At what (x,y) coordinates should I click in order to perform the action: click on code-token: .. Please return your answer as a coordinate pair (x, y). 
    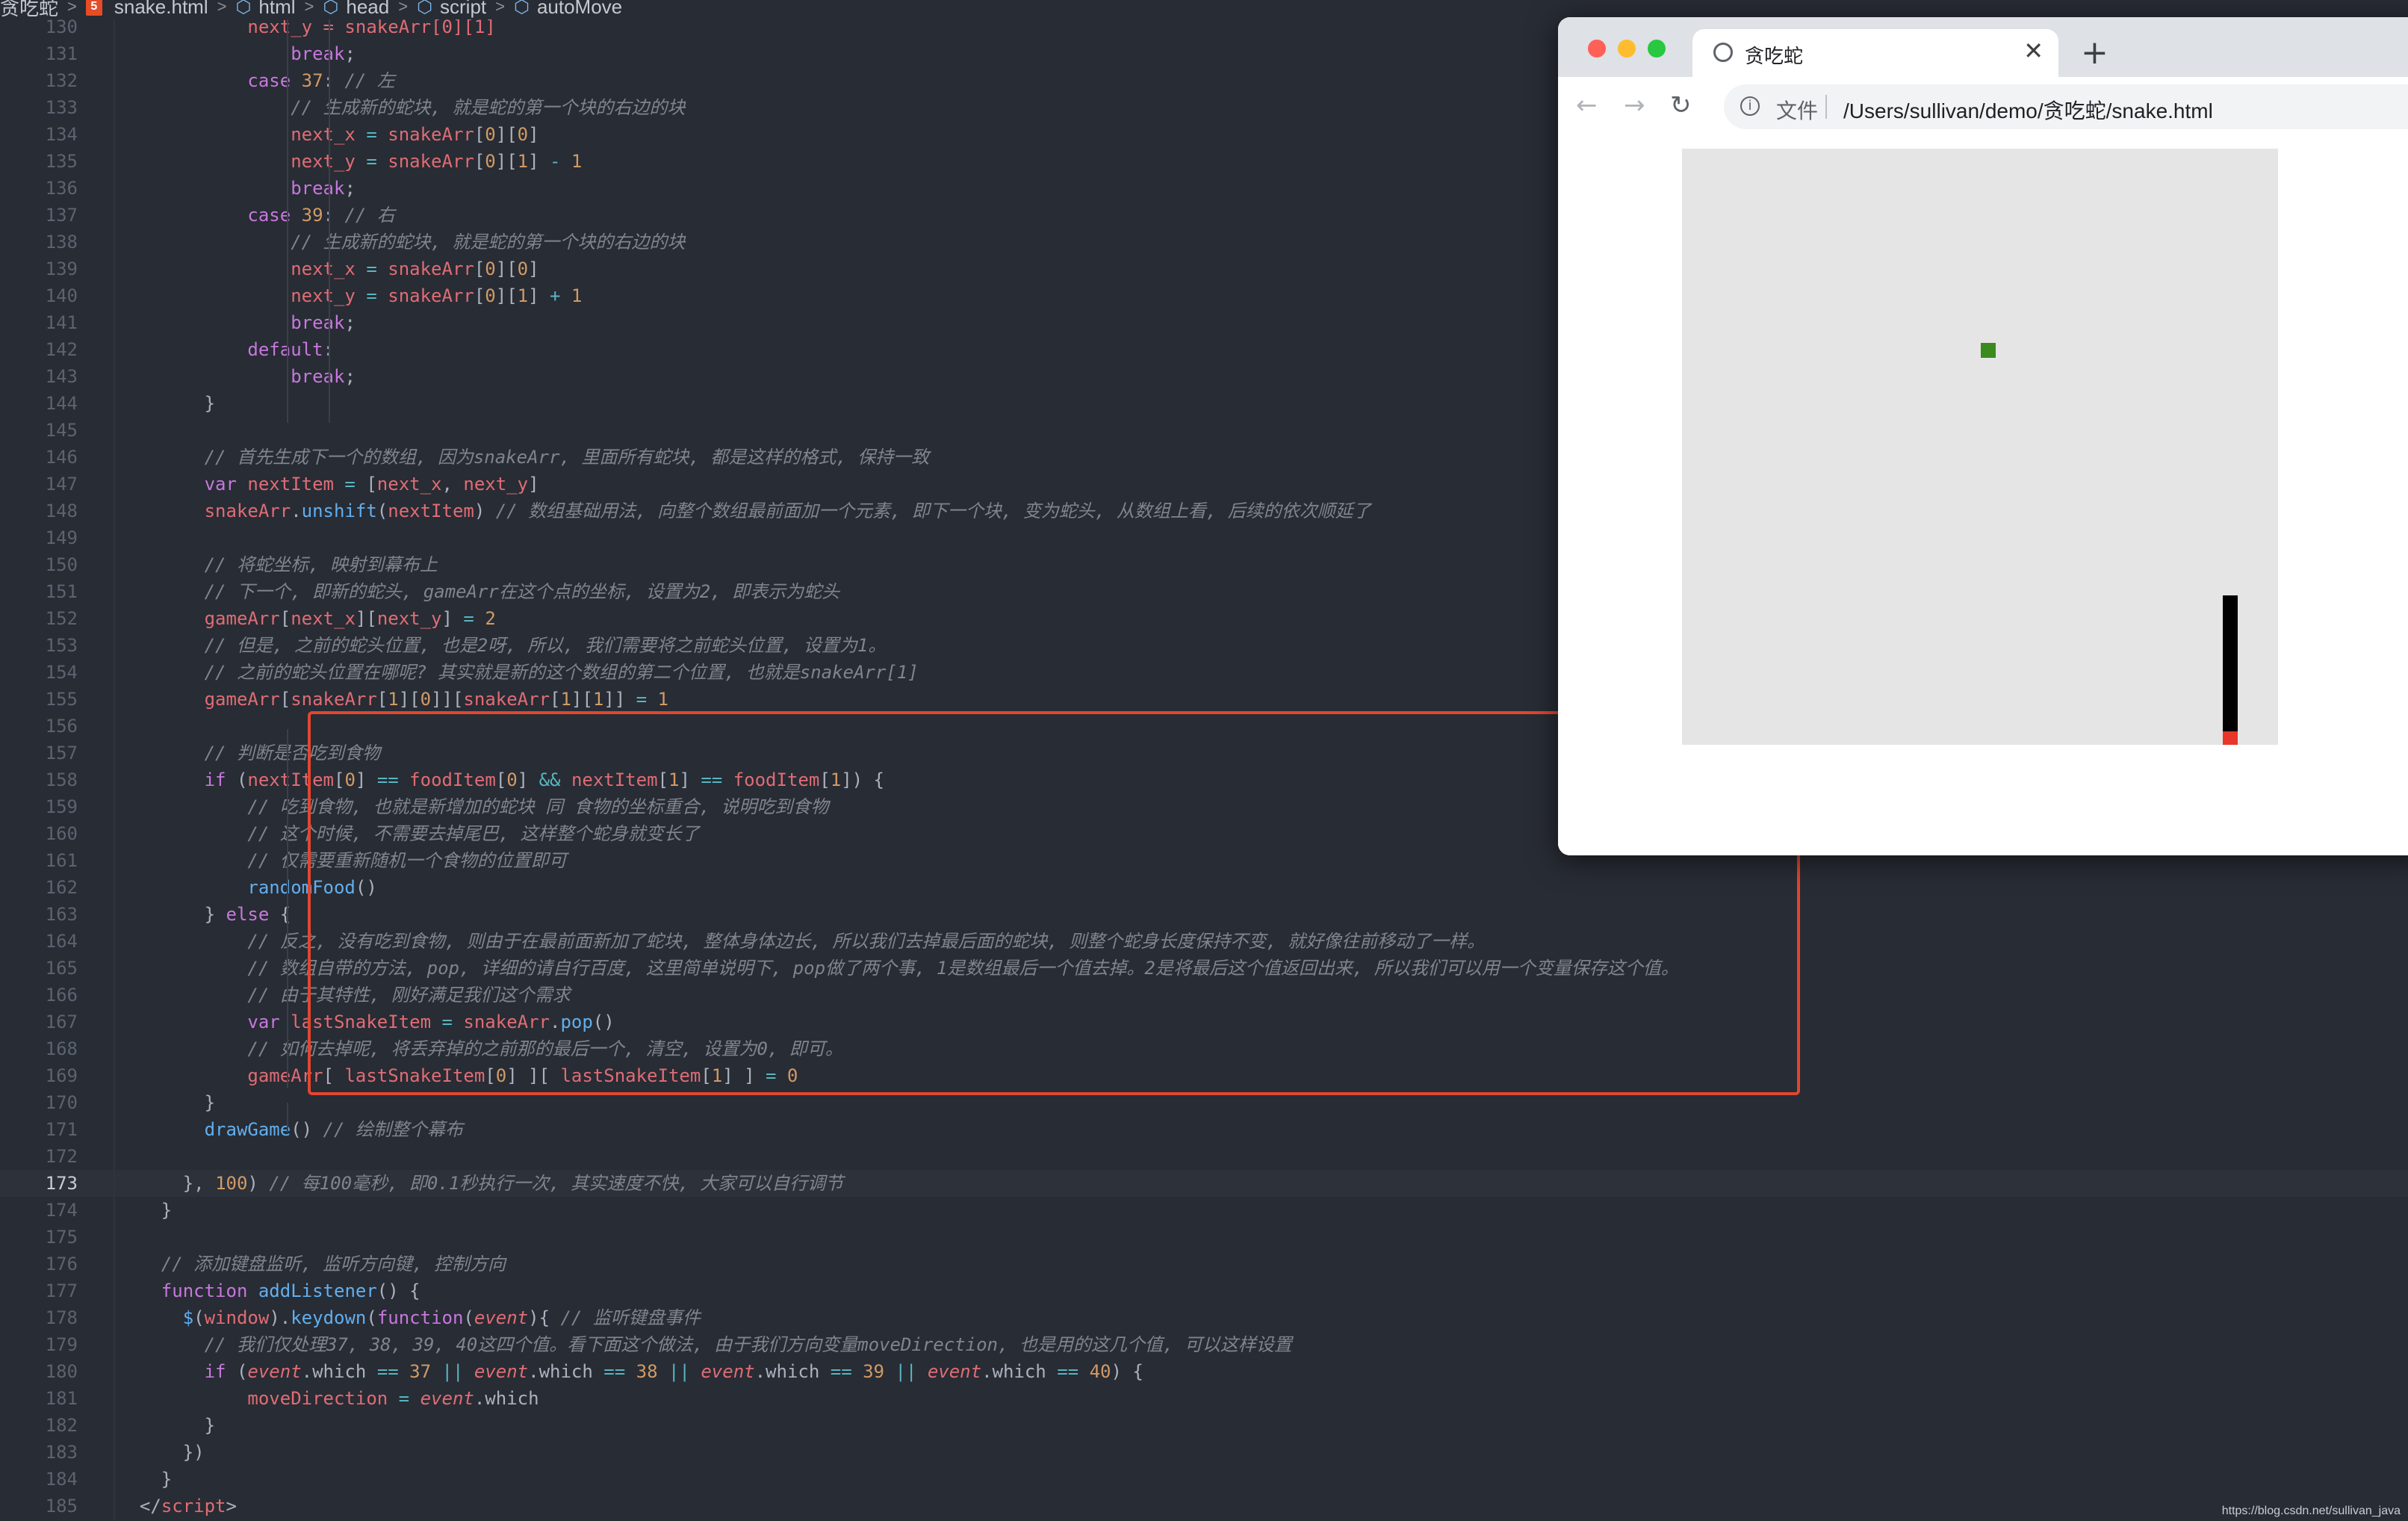
    Looking at the image, I should click on (555, 1022).